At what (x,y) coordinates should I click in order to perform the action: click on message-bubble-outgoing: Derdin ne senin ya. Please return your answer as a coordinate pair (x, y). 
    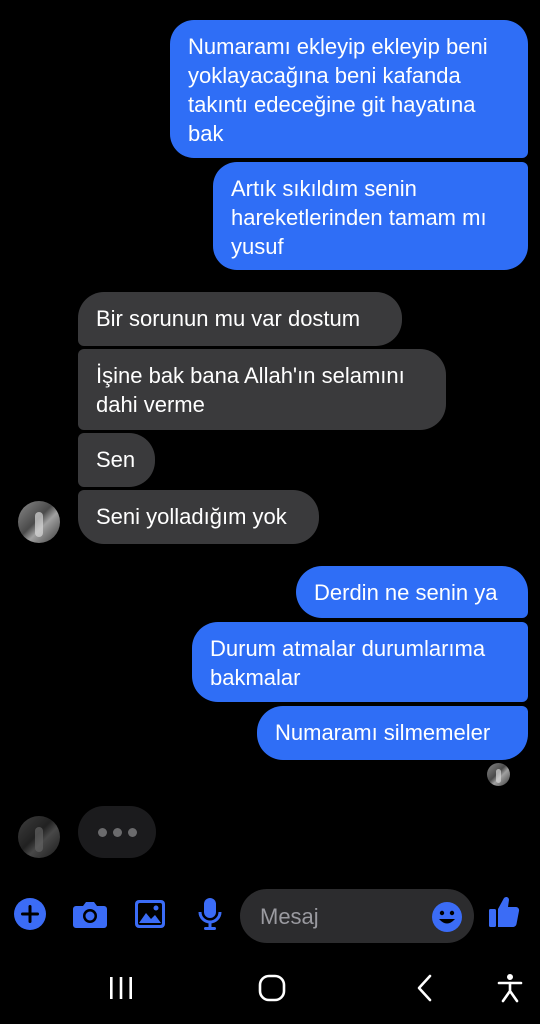
    Looking at the image, I should click on (412, 592).